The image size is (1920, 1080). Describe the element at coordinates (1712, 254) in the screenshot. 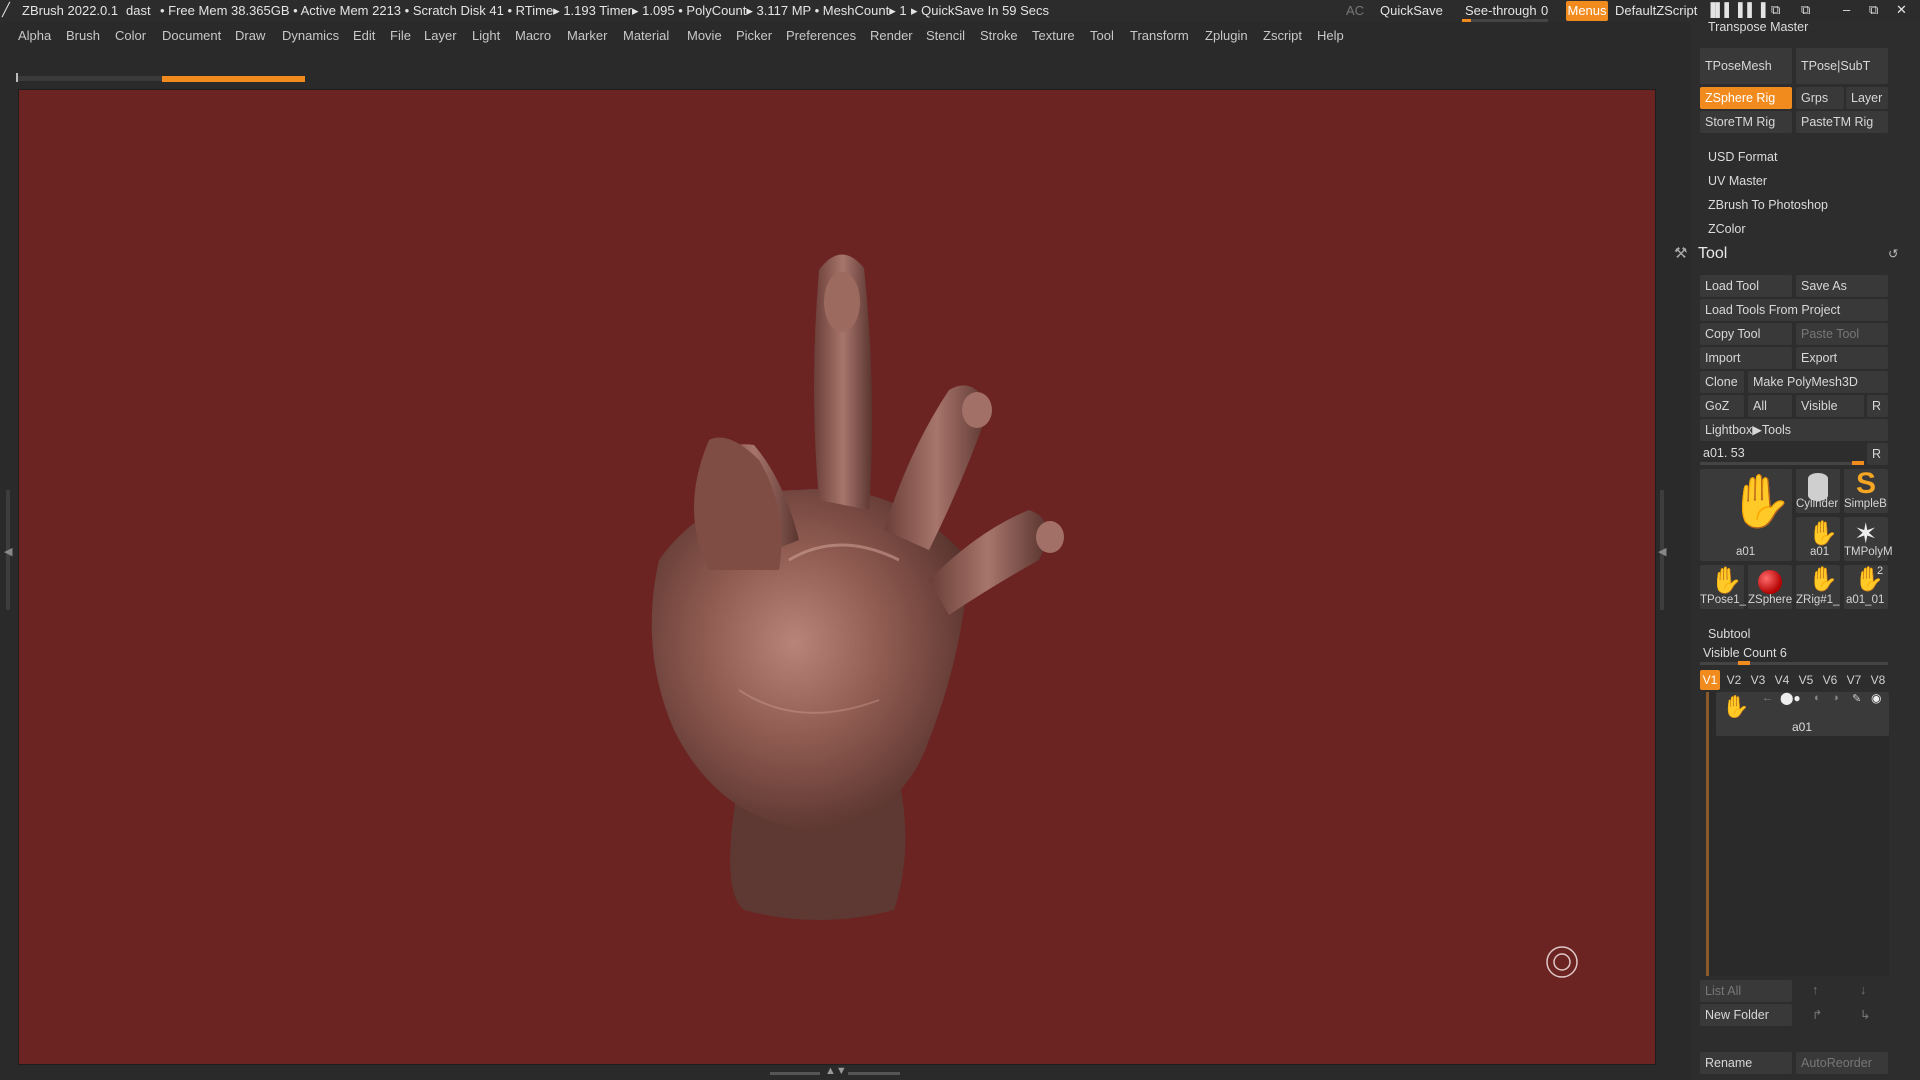

I see `tool-palette-title: Tool` at that location.